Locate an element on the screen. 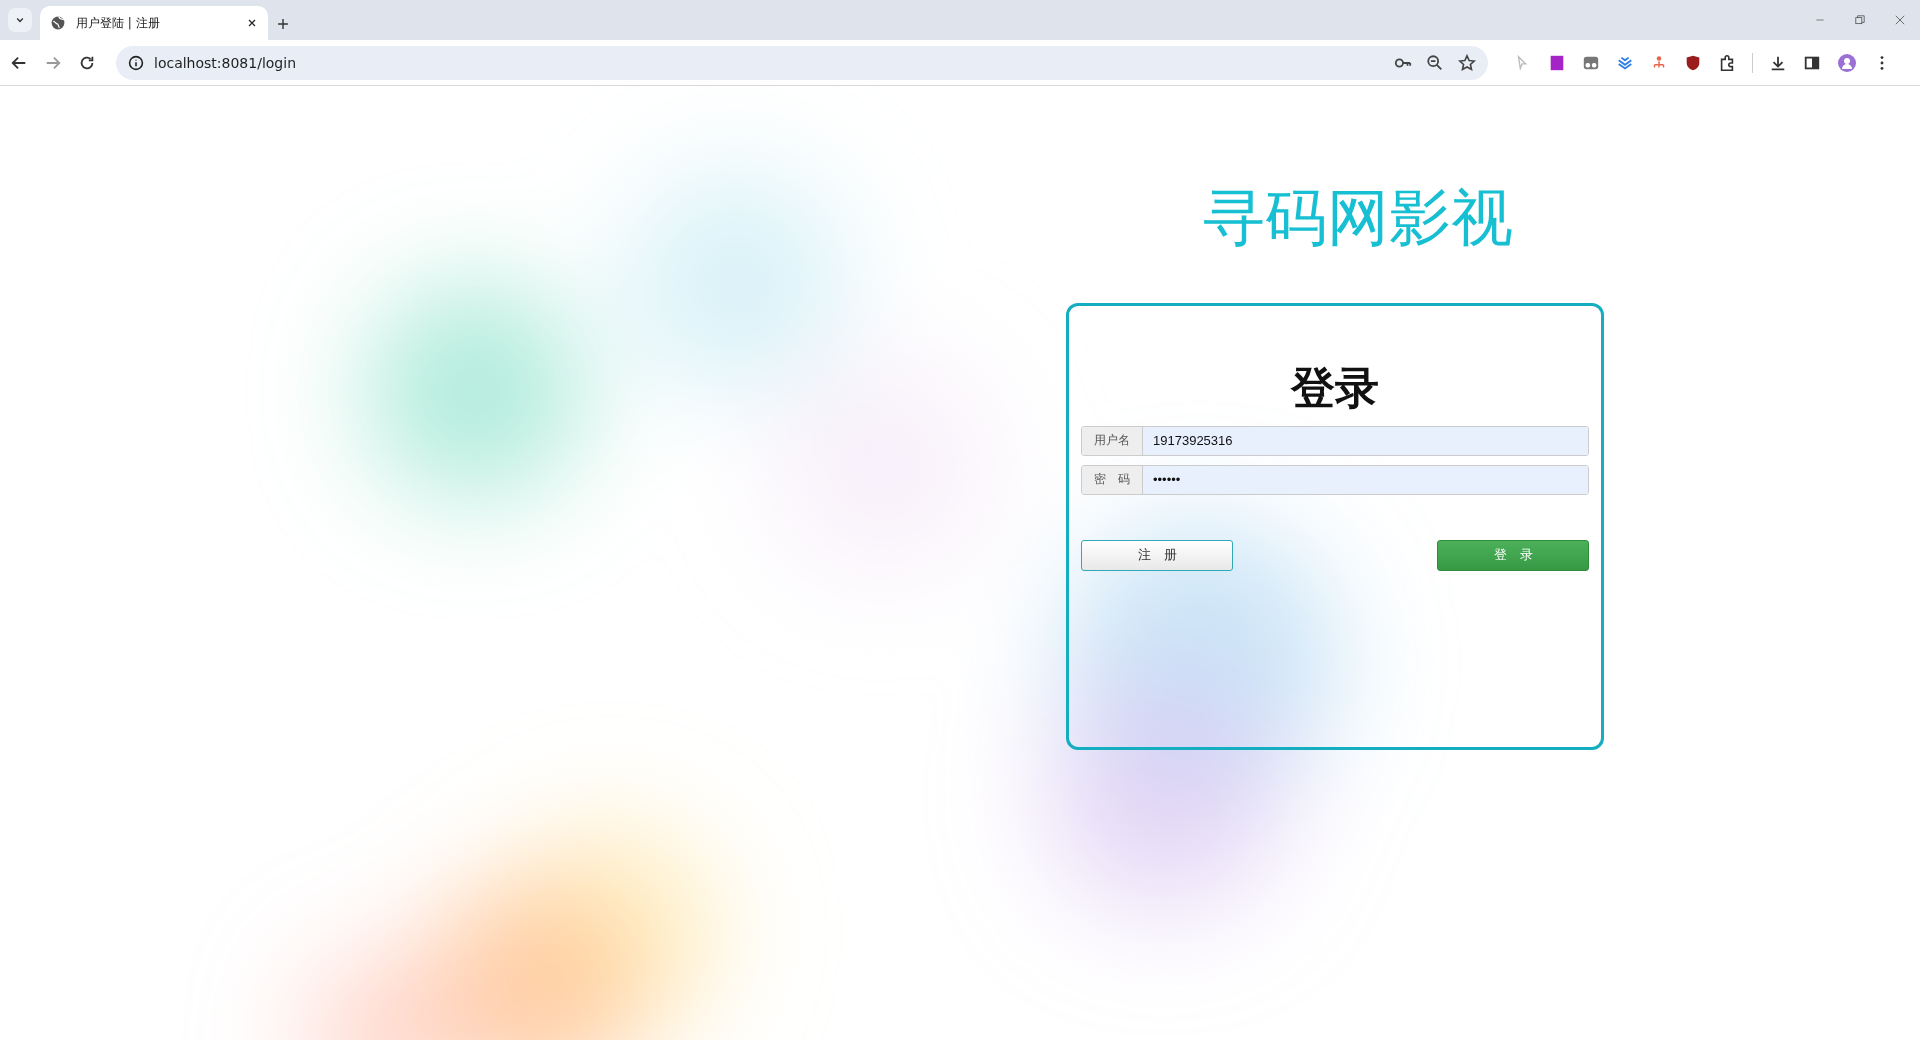 This screenshot has width=1920, height=1041. close-icon is located at coordinates (252, 23).